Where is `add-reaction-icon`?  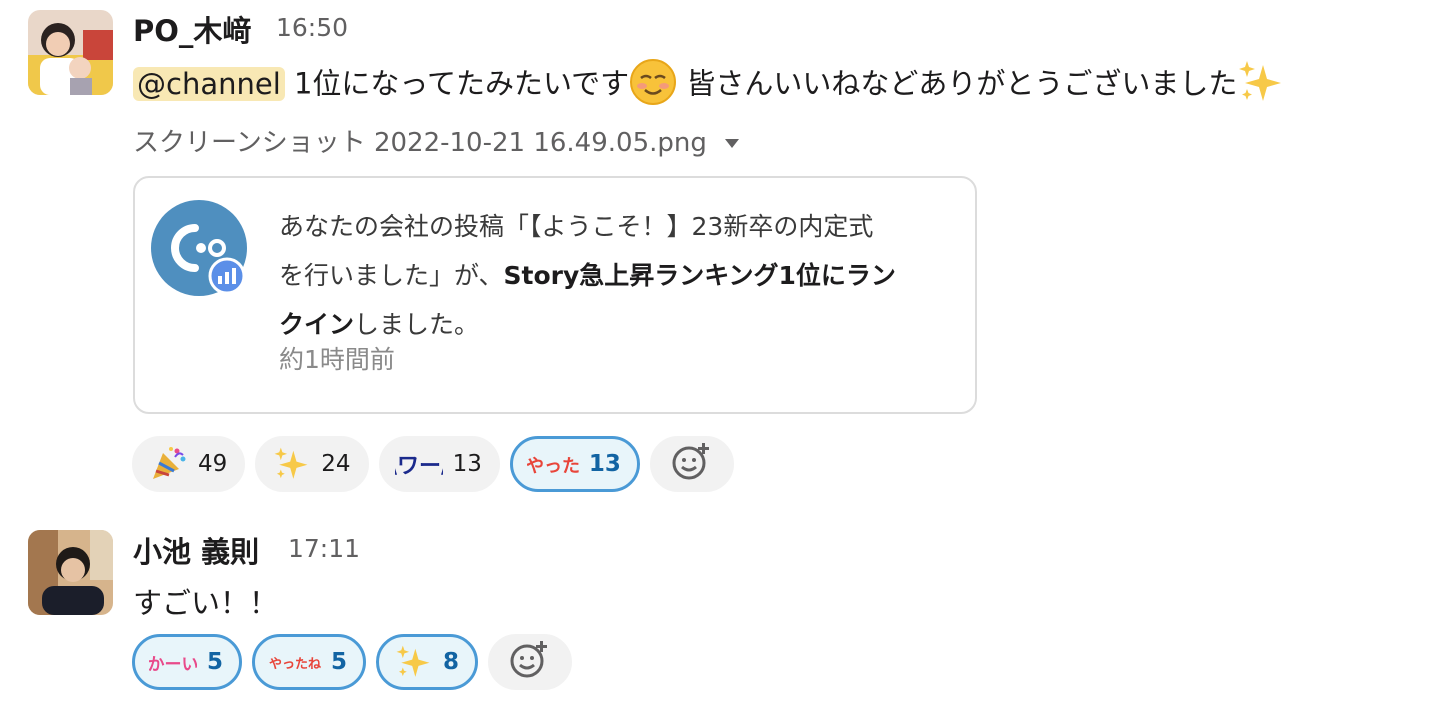 add-reaction-icon is located at coordinates (530, 662).